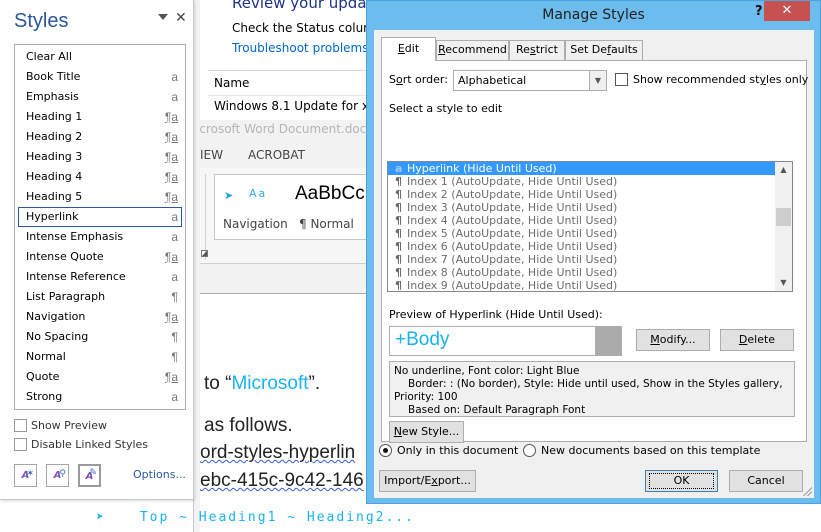 The height and width of the screenshot is (532, 821). What do you see at coordinates (277, 453) in the screenshot?
I see `doc-url-line-1: ord-styles-hyperlin` at bounding box center [277, 453].